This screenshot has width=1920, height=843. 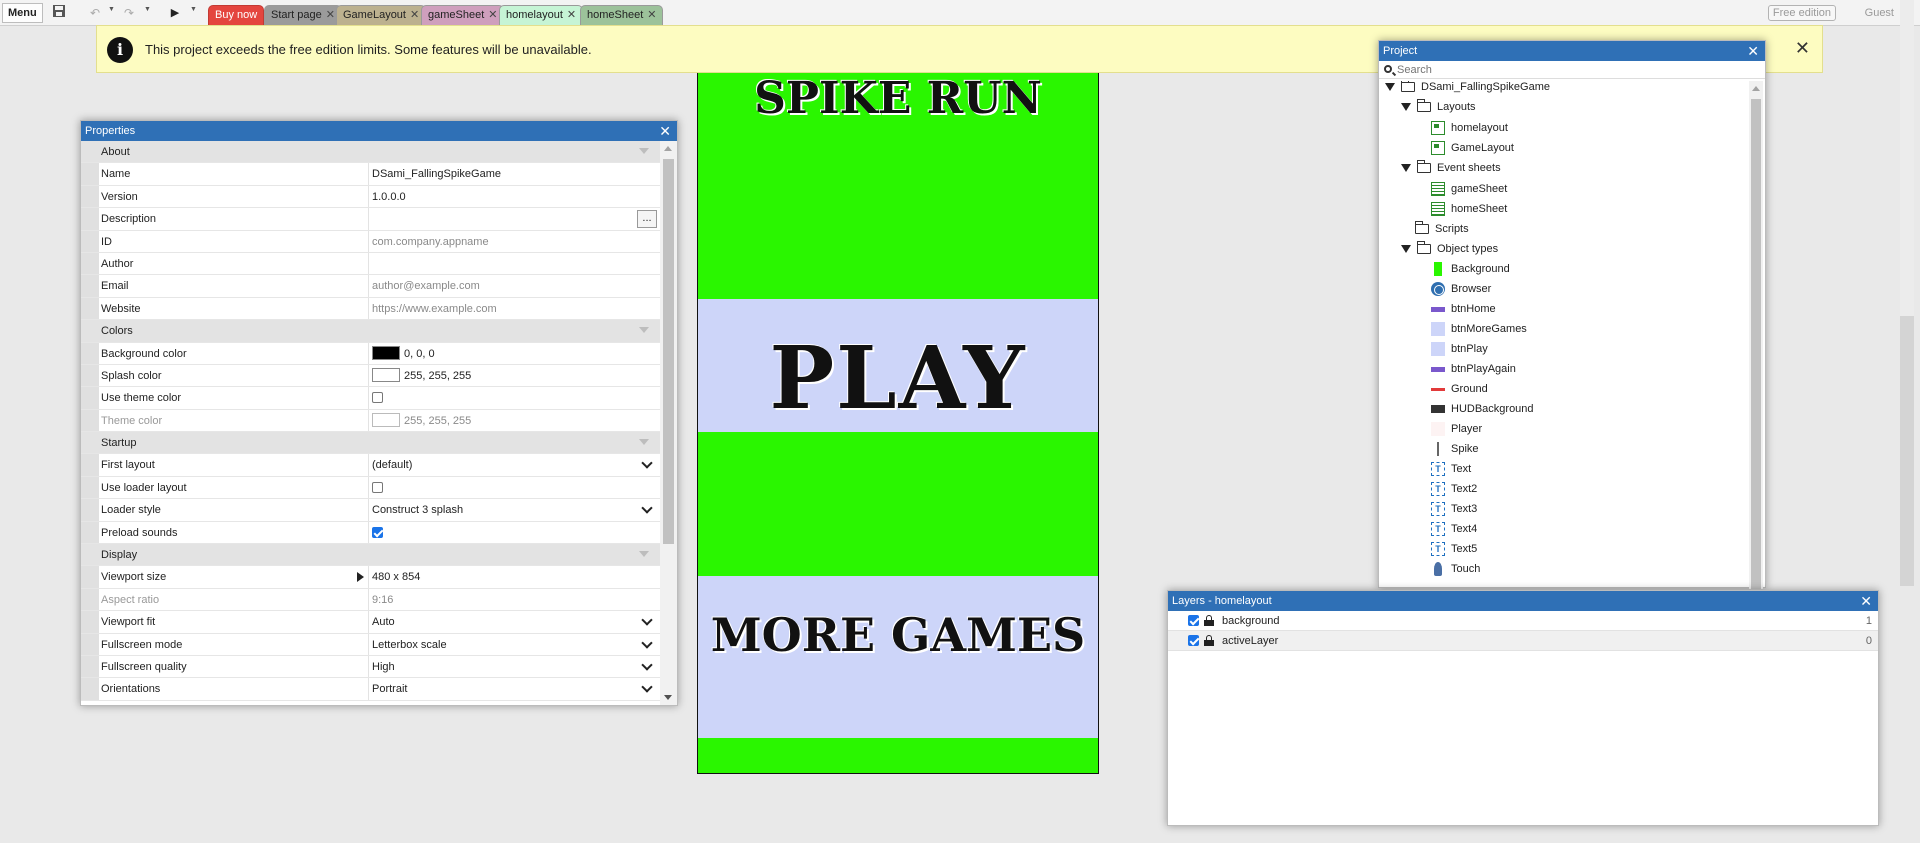 I want to click on title-text: SPIKE RUN, so click(x=898, y=98).